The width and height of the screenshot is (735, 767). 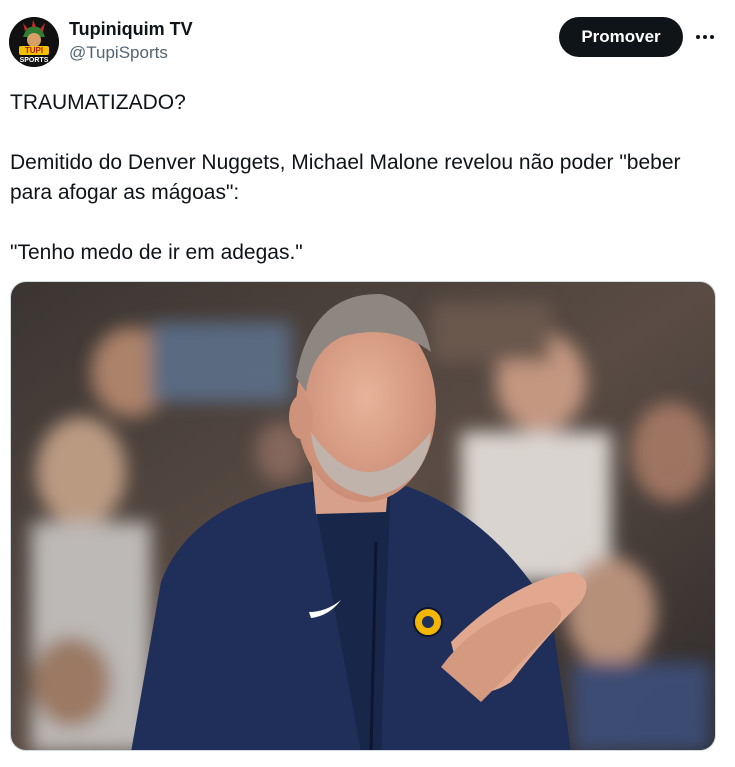 I want to click on svg-text: TUPI, so click(x=34, y=50).